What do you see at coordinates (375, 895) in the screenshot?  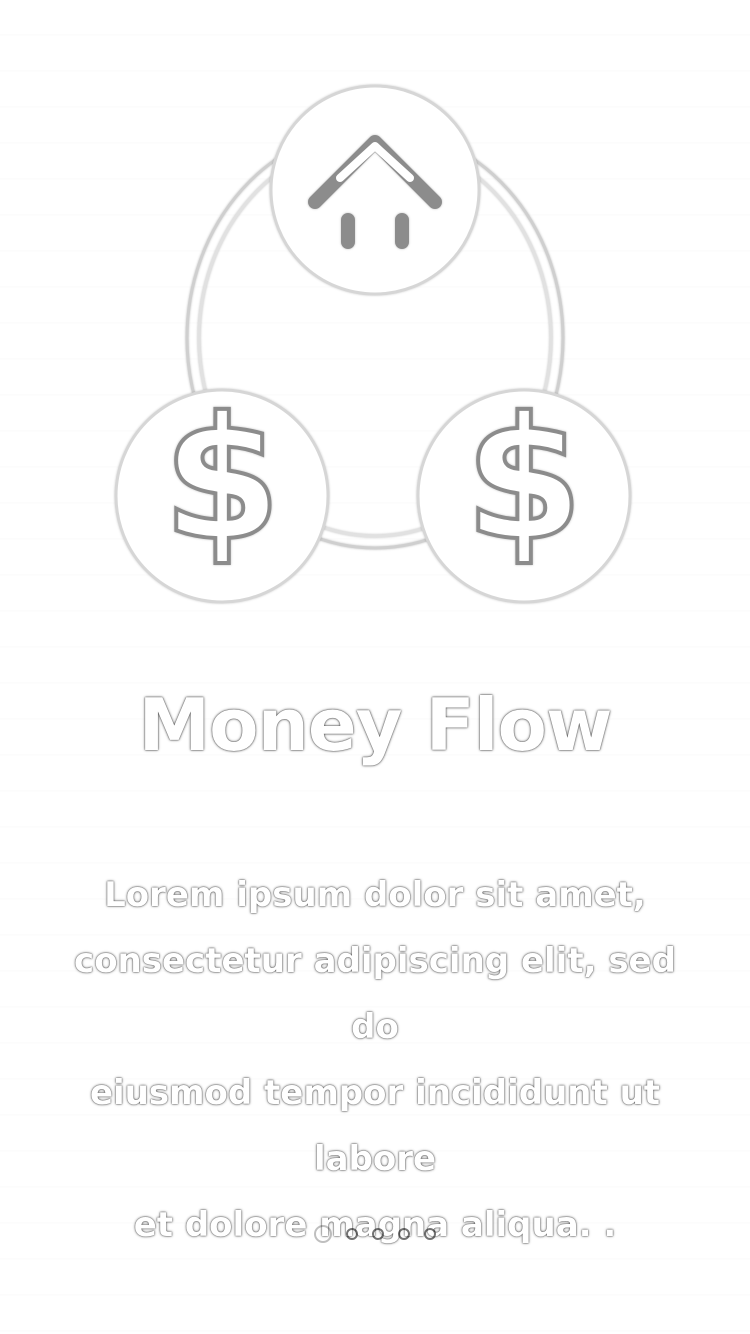 I see `description-line-1: Lorem ipsum dolor sit amet,` at bounding box center [375, 895].